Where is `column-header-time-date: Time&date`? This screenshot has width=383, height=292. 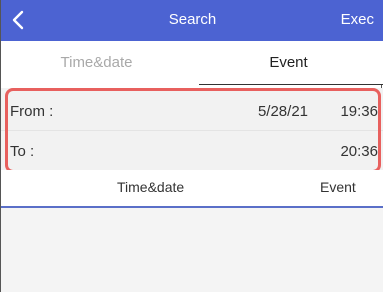 column-header-time-date: Time&date is located at coordinates (151, 187).